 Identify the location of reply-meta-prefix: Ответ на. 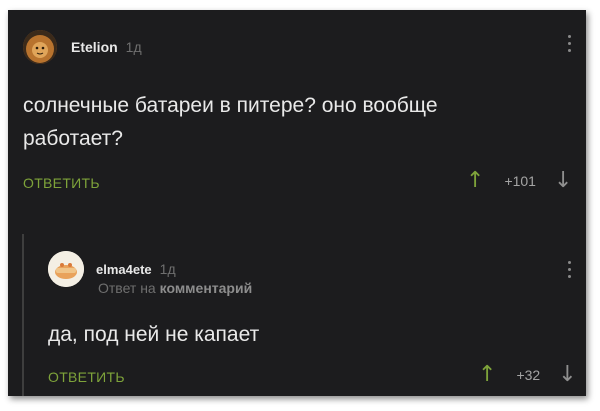
(127, 288).